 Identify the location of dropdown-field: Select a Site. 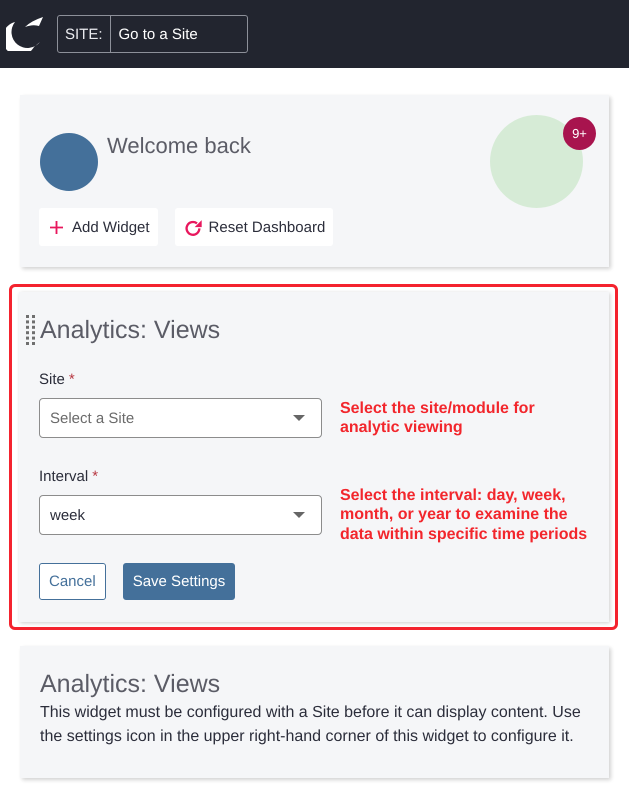
(180, 418).